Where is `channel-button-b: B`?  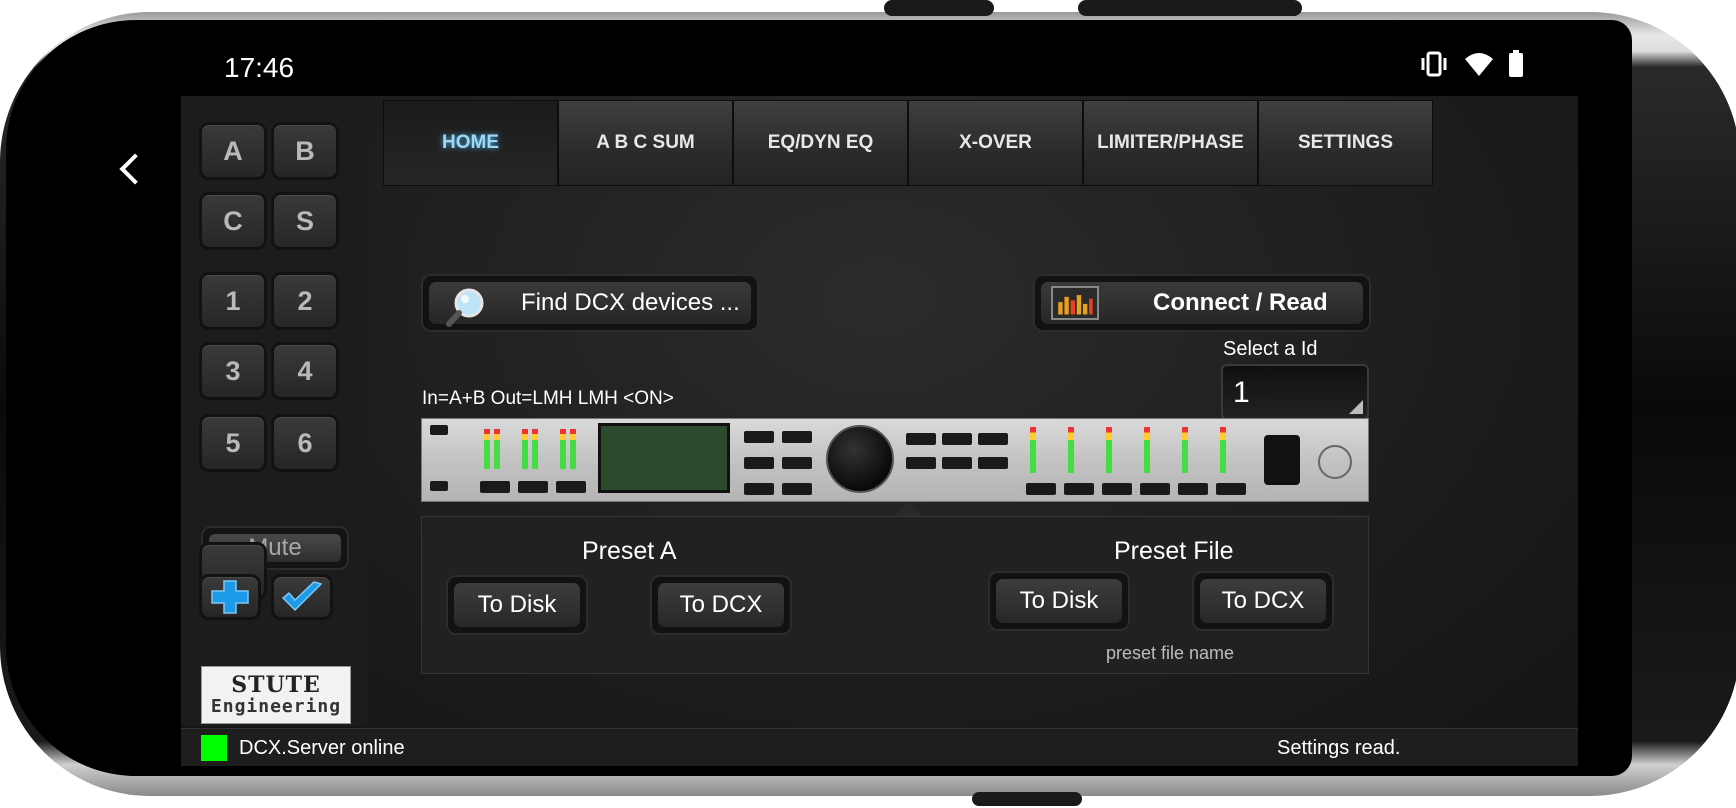 channel-button-b: B is located at coordinates (305, 151).